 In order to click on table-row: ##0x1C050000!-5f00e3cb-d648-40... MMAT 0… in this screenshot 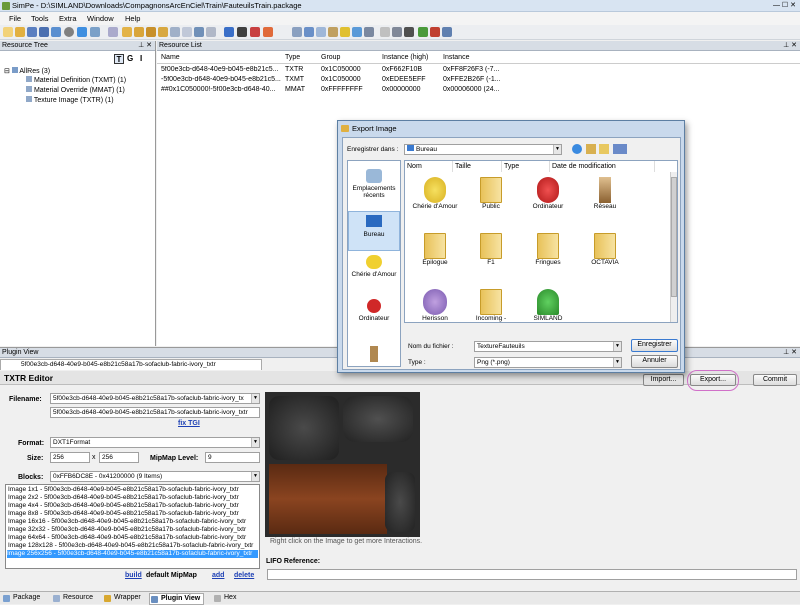, I will do `click(329, 91)`.